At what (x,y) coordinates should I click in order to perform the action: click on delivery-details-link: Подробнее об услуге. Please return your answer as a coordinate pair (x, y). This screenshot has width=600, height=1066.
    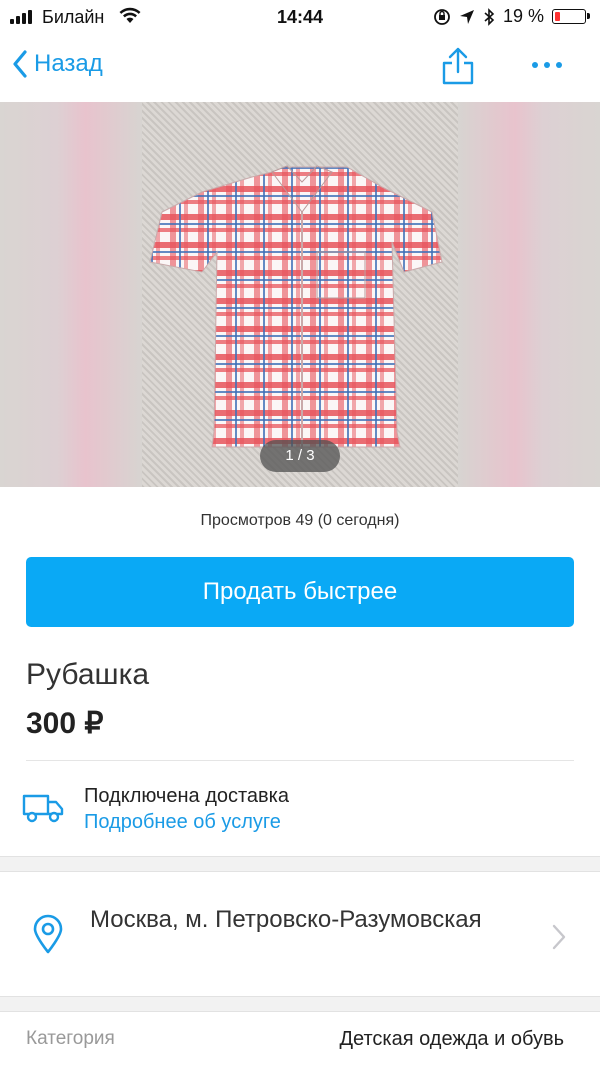
    Looking at the image, I should click on (182, 822).